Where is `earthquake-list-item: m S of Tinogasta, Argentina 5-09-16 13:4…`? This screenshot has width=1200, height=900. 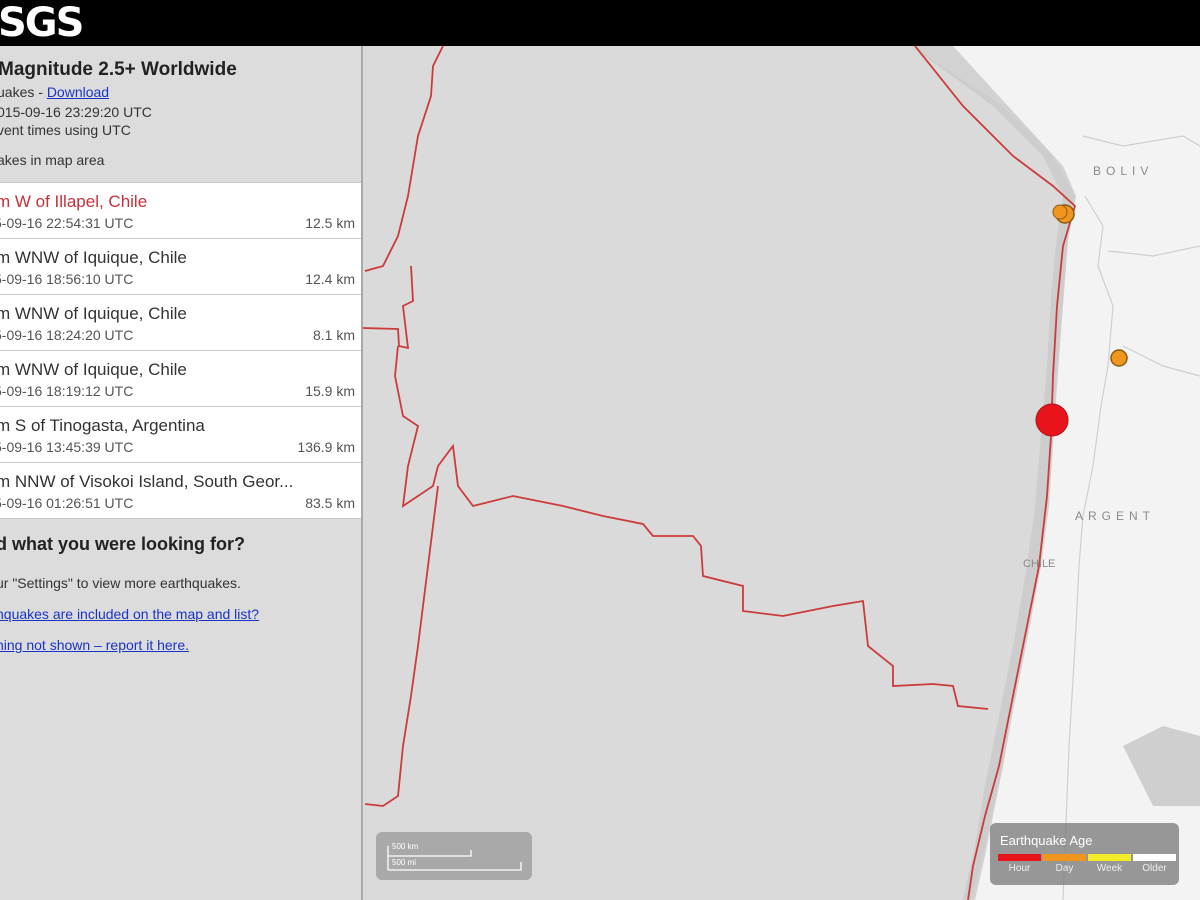 earthquake-list-item: m S of Tinogasta, Argentina 5-09-16 13:4… is located at coordinates (180, 434).